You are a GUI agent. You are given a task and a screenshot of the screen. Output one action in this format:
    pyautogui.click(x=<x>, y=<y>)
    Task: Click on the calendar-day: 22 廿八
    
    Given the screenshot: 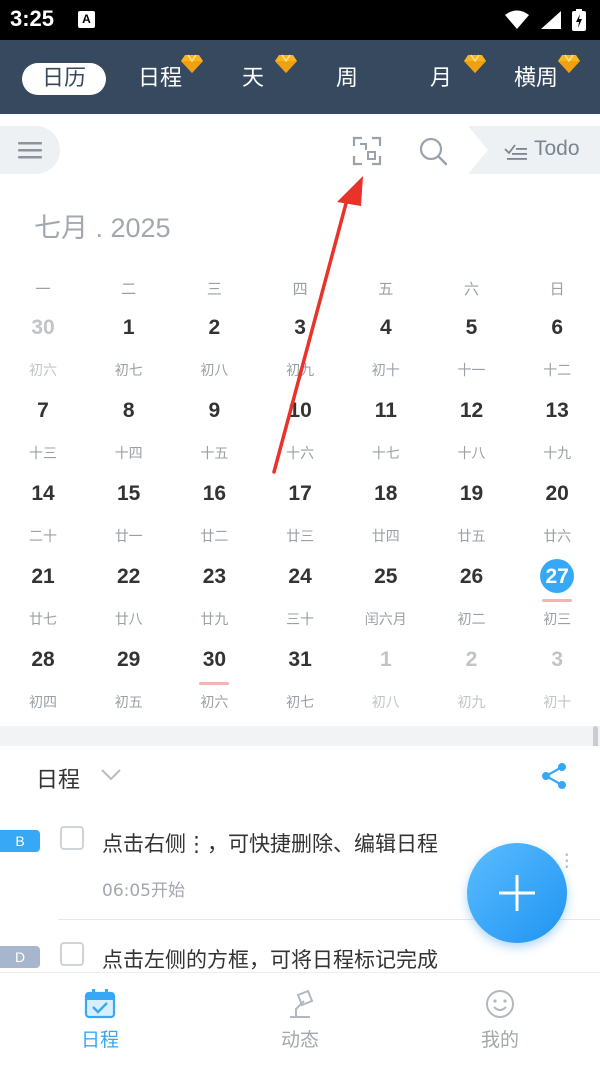 What is the action you would take?
    pyautogui.click(x=129, y=600)
    